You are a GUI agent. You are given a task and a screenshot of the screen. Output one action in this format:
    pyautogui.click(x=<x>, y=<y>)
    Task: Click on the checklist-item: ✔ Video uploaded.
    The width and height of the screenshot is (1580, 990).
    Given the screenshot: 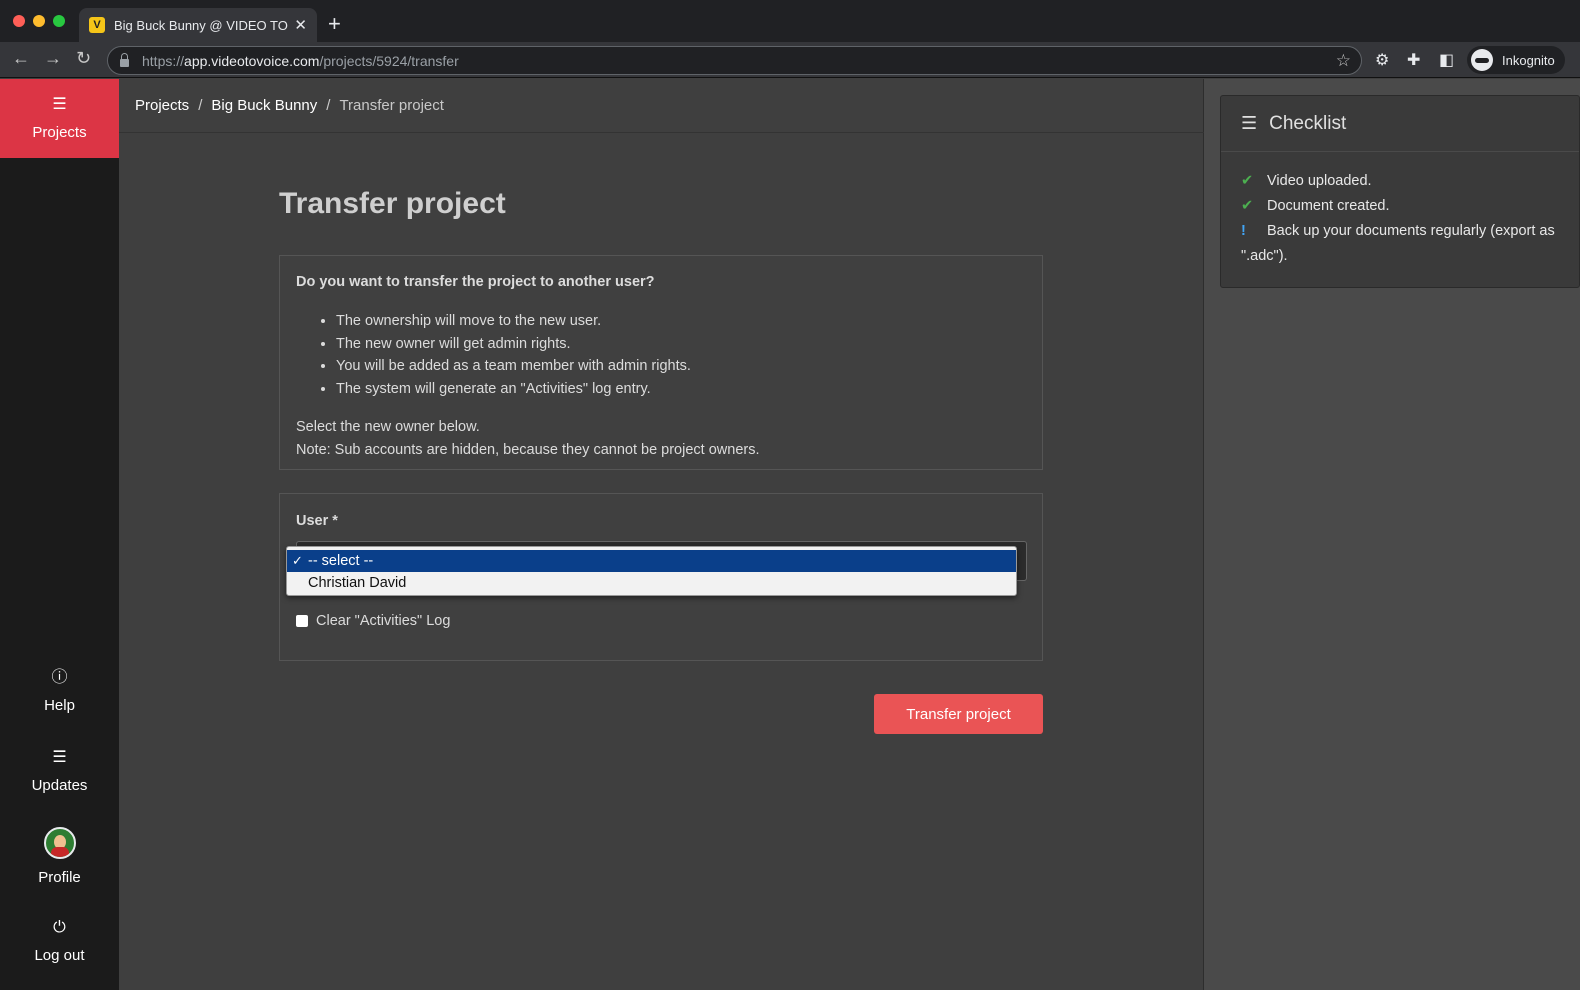 What is the action you would take?
    pyautogui.click(x=1410, y=181)
    